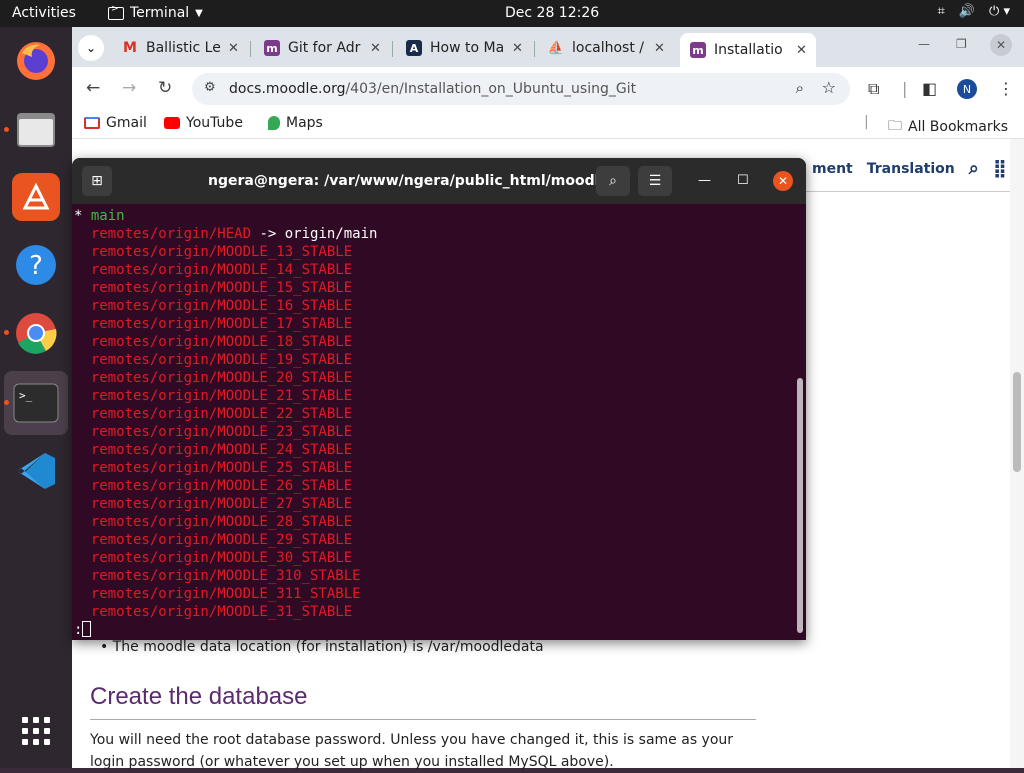 The height and width of the screenshot is (773, 1024). What do you see at coordinates (440, 360) in the screenshot?
I see `branch-line: remotes/origin/MOODLE_19_STABLE` at bounding box center [440, 360].